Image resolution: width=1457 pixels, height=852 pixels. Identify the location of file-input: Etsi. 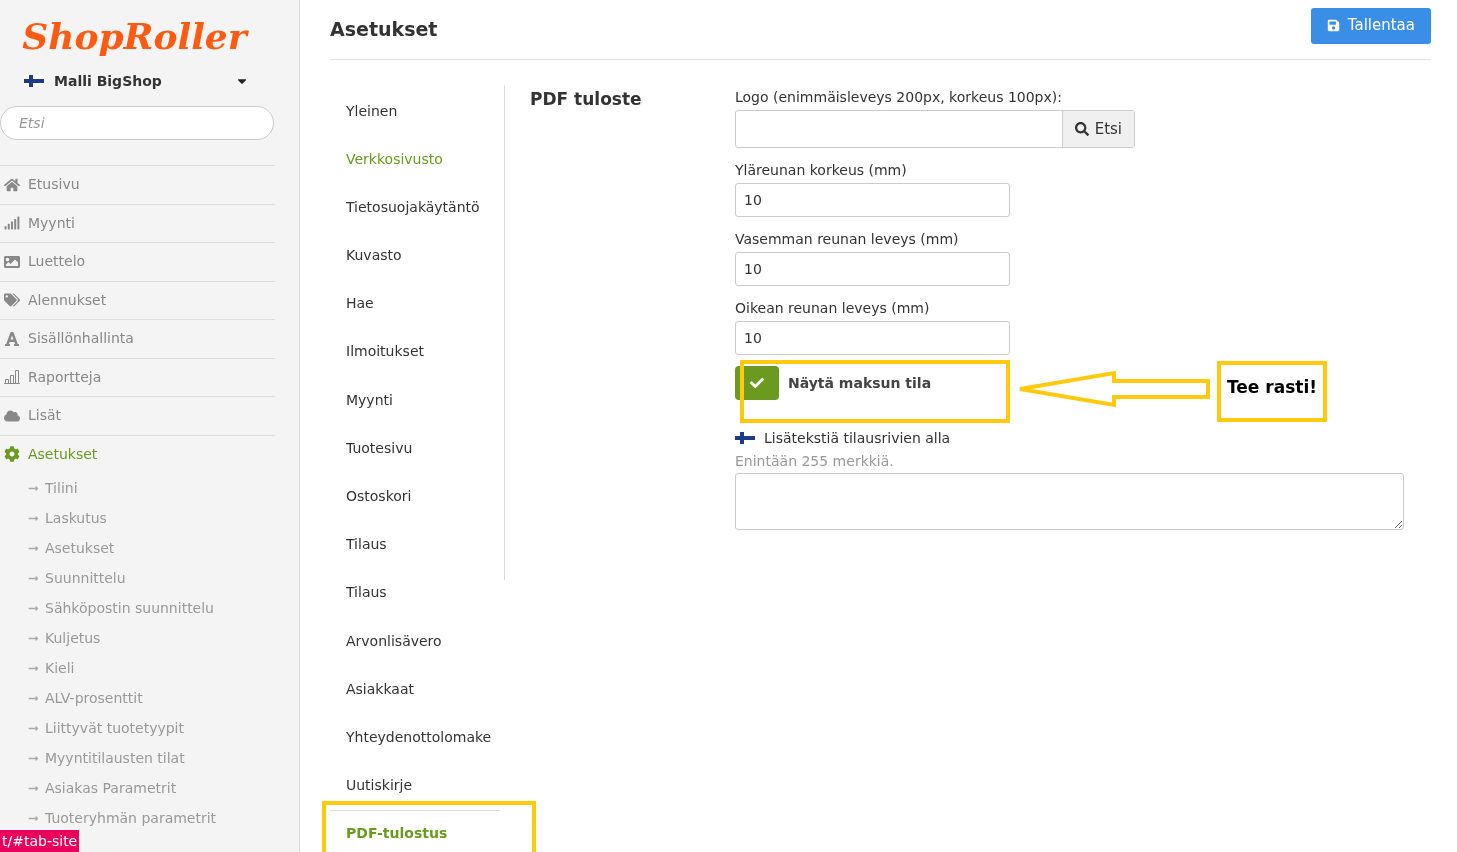
(935, 129).